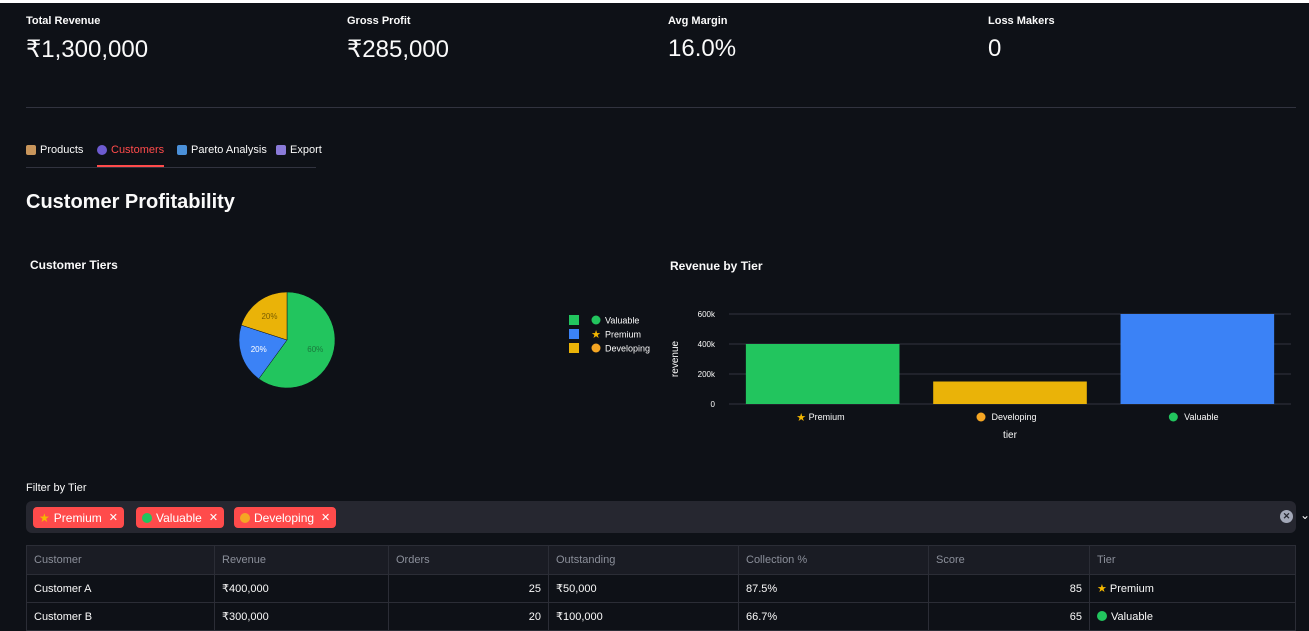 The height and width of the screenshot is (631, 1309). Describe the element at coordinates (1201, 417) in the screenshot. I see `x-tick-label: Valuable` at that location.